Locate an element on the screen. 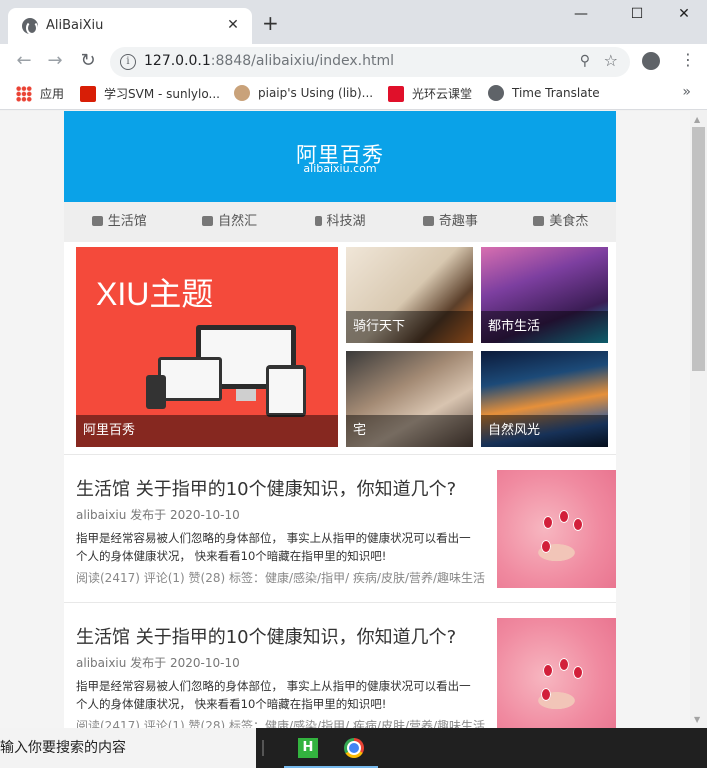  bookmark-label: 光环云课堂 is located at coordinates (442, 94).